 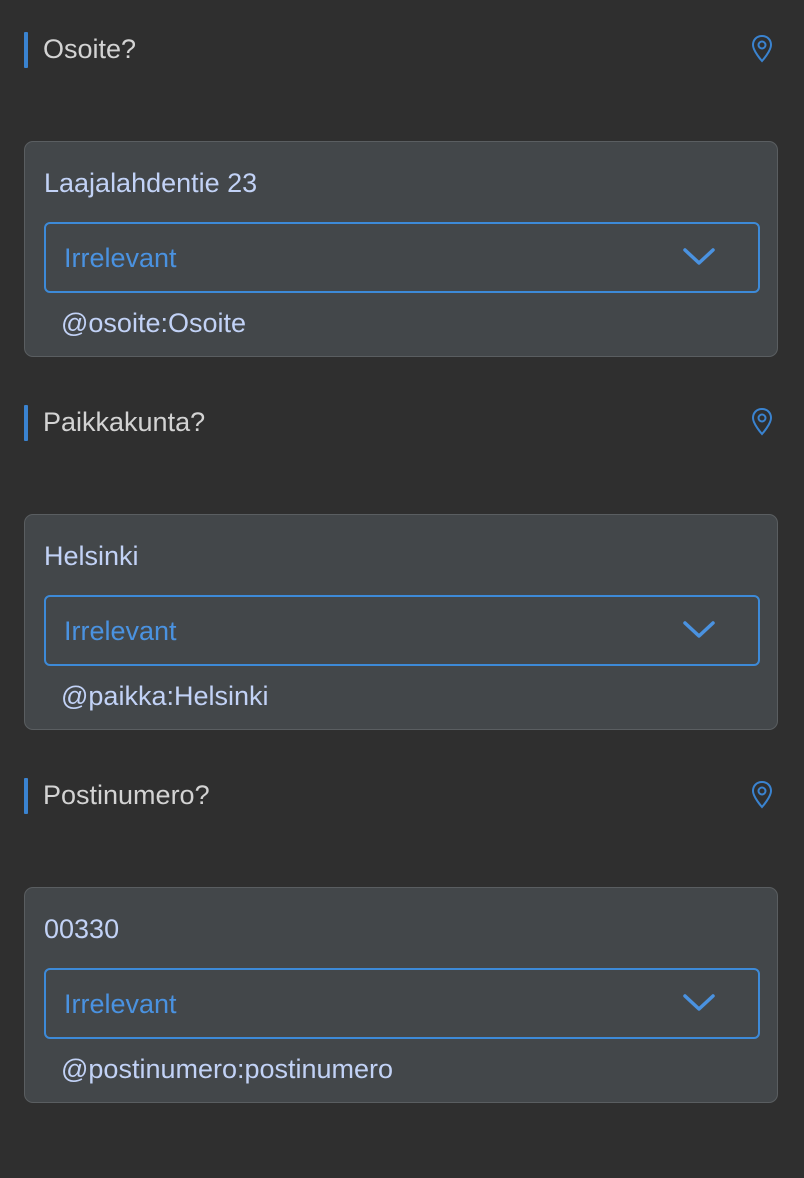 I want to click on answer-value: 00330, so click(x=82, y=929).